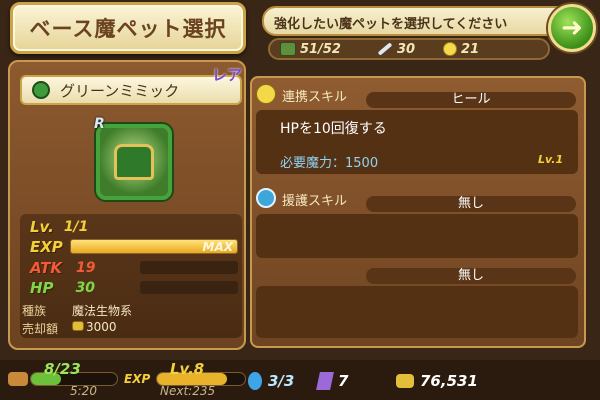  Describe the element at coordinates (62, 369) in the screenshot. I see `stamina-value: 8/23` at that location.